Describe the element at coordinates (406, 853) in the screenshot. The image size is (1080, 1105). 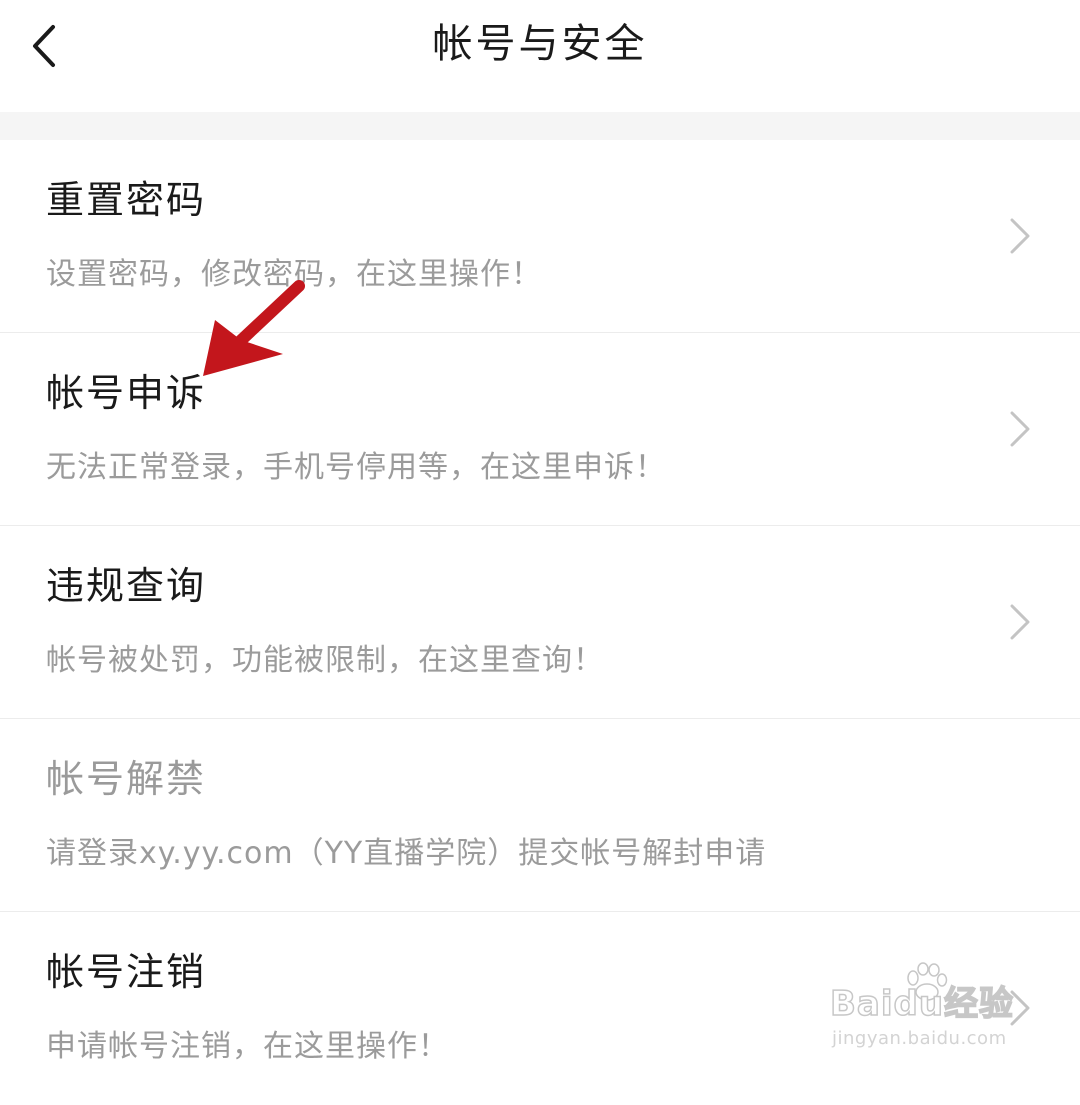
I see `item-description: 请登录xy.yy.com（YY直播学院）提交帐号解封申请` at that location.